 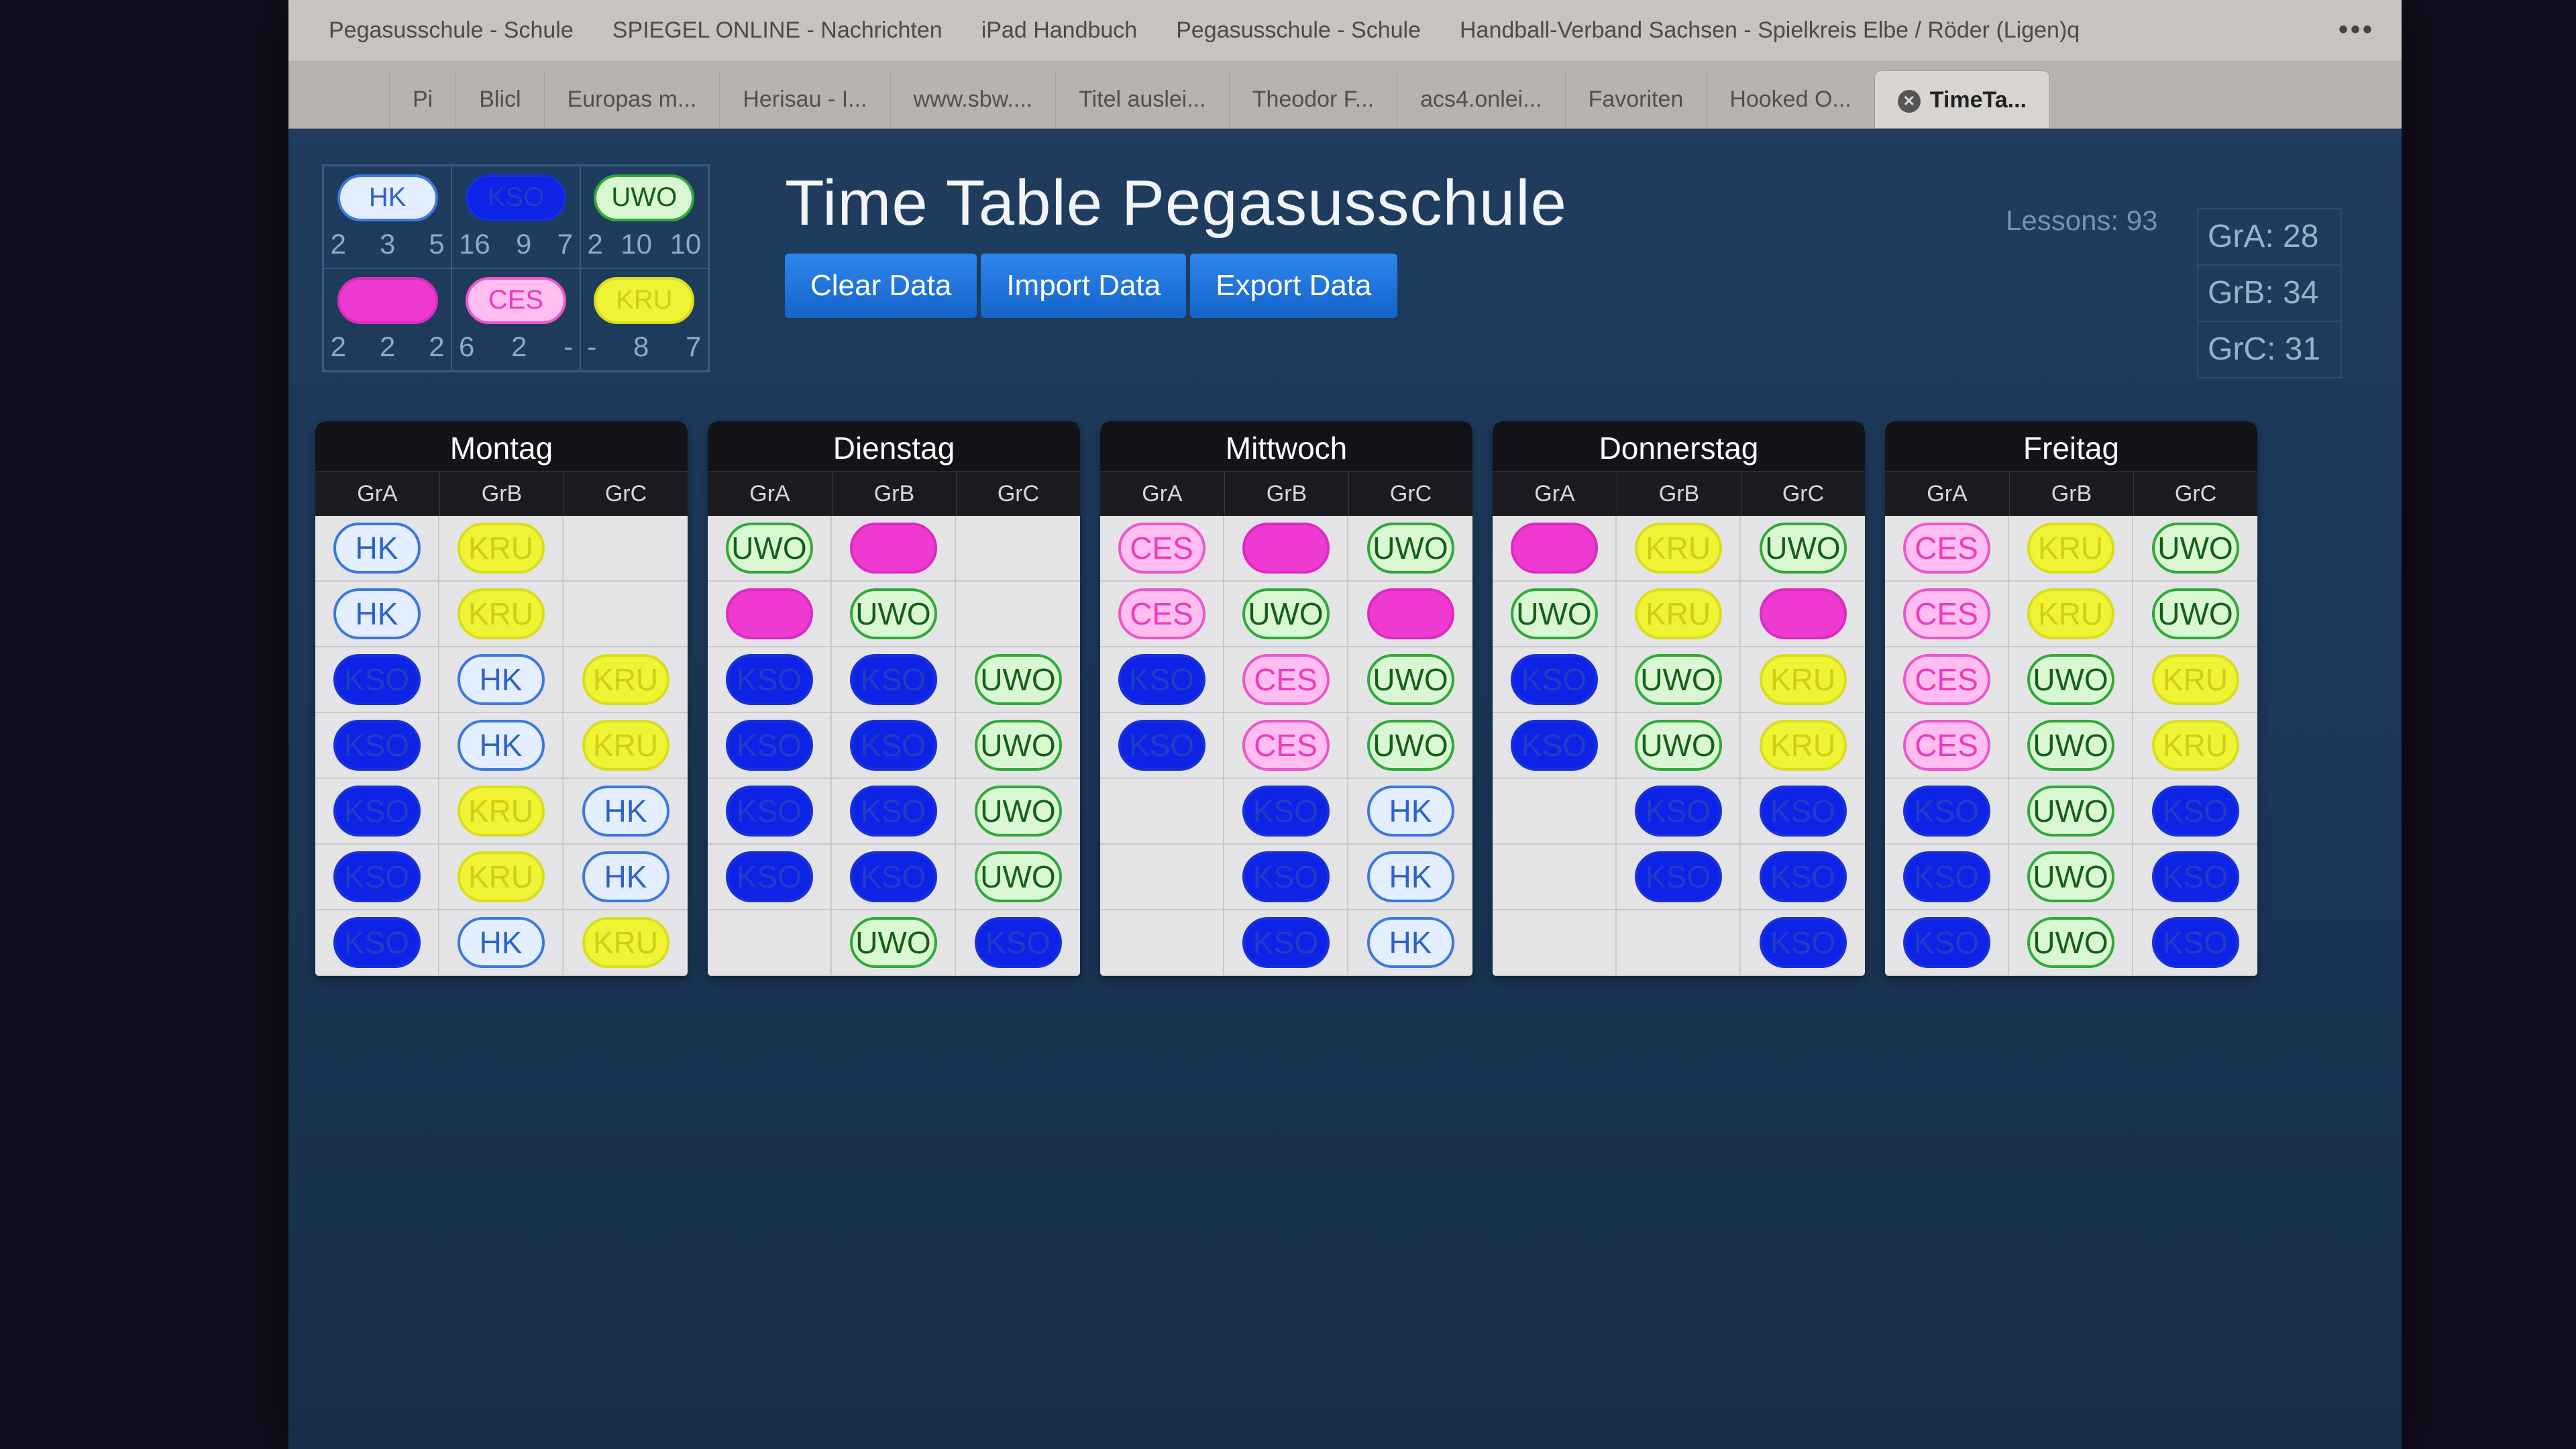 What do you see at coordinates (515, 300) in the screenshot?
I see `legend-subject-pill: CES` at bounding box center [515, 300].